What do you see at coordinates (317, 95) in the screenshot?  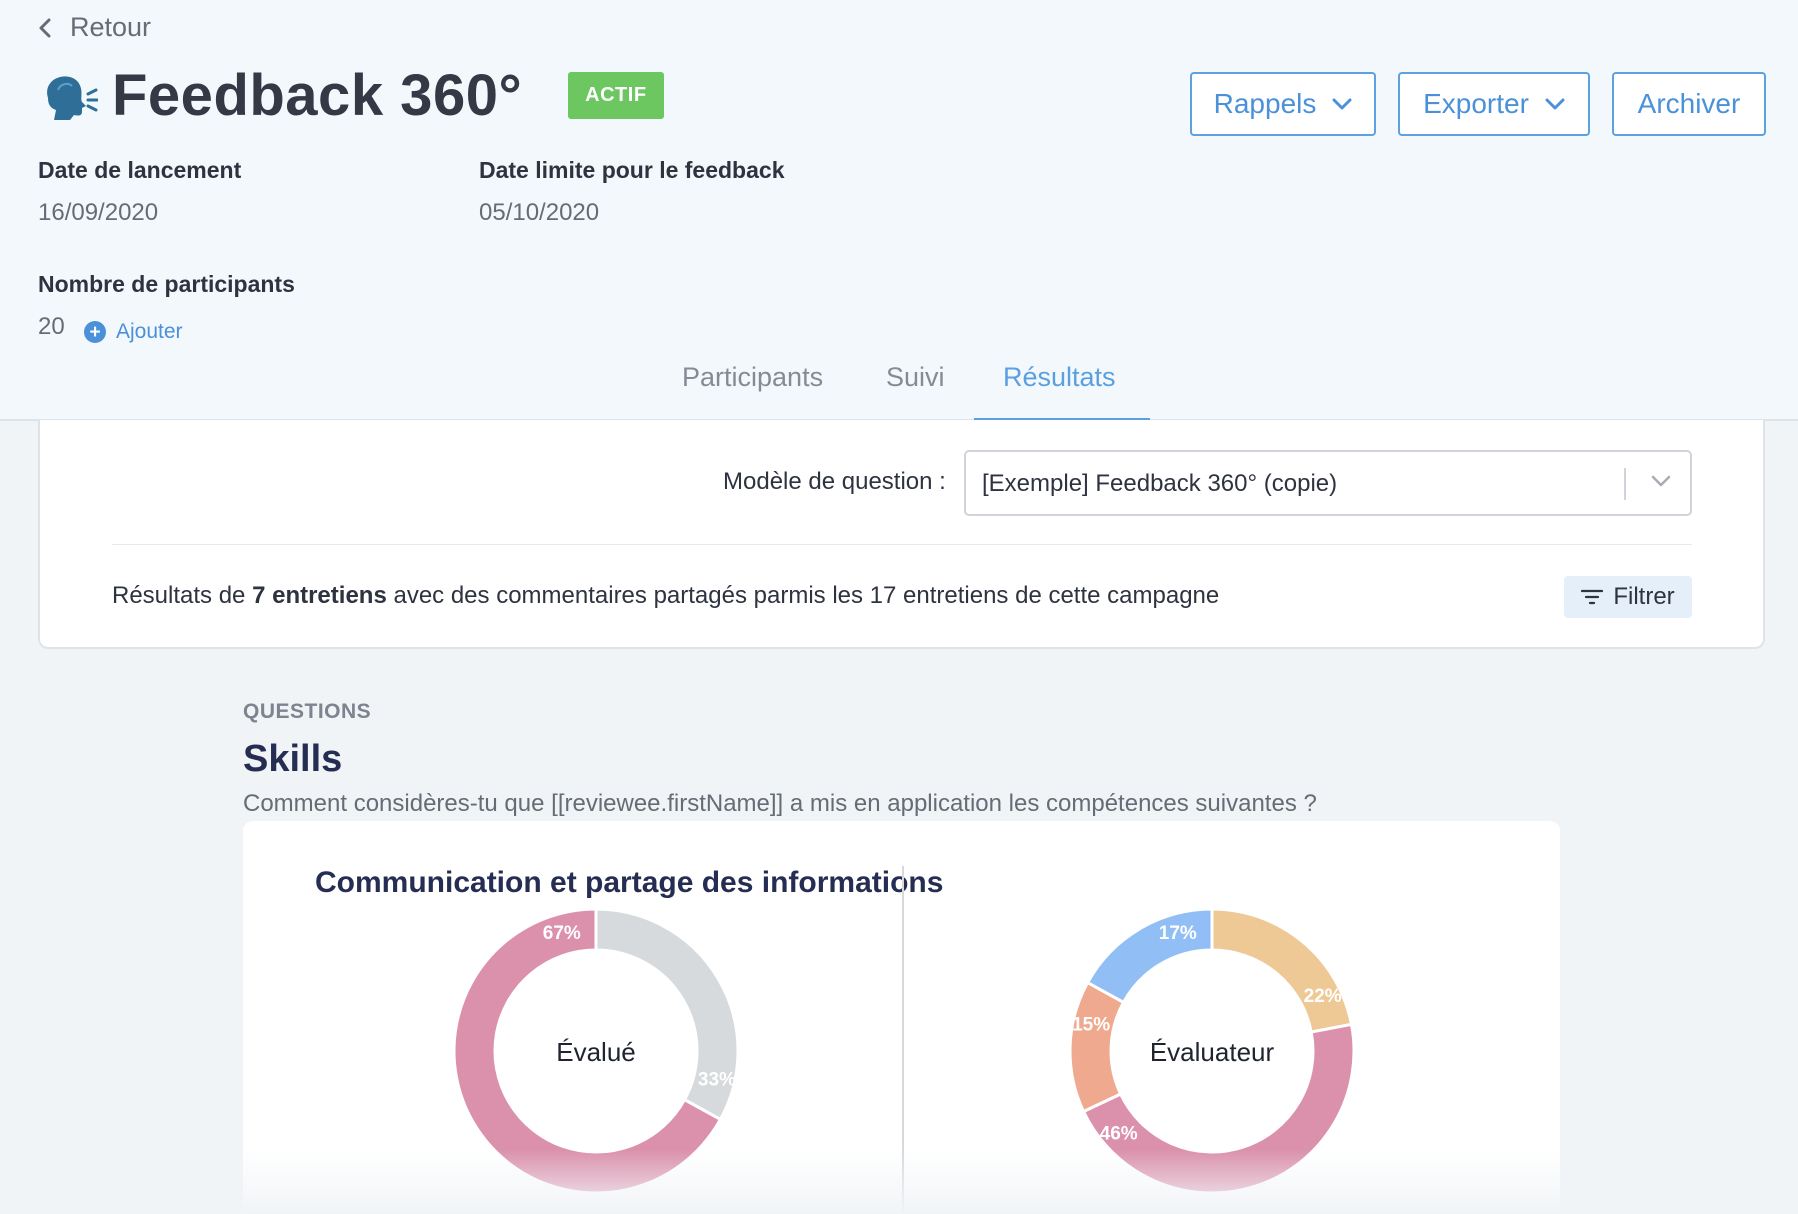 I see `page-title: Feedback 360°` at bounding box center [317, 95].